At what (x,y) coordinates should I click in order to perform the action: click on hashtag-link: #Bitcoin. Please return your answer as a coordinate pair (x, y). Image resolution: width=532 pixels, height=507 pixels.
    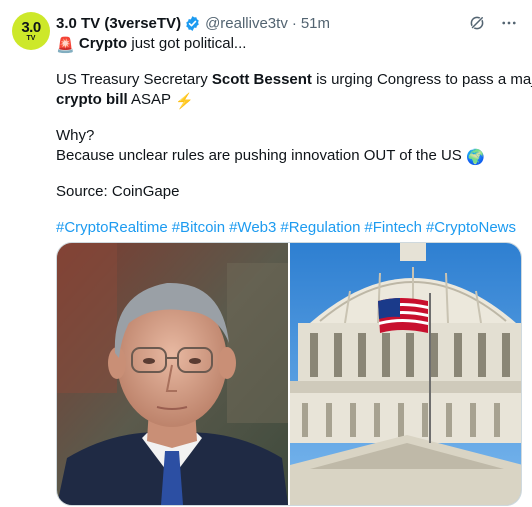
    Looking at the image, I should click on (198, 227).